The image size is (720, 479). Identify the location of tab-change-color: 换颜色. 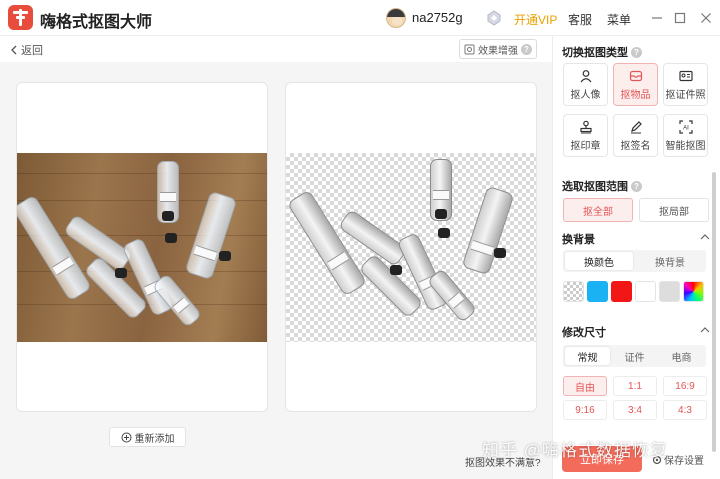
(599, 261).